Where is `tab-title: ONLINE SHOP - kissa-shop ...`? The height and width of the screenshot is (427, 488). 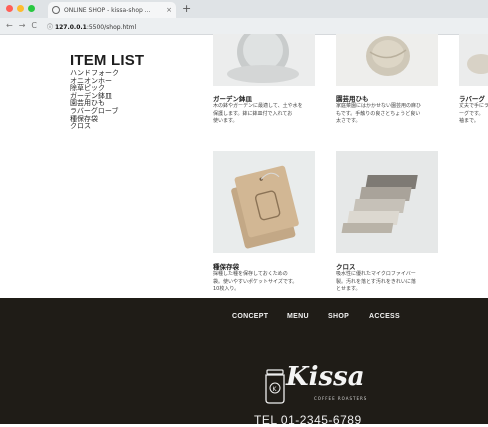
tab-title: ONLINE SHOP - kissa-shop ... is located at coordinates (107, 10).